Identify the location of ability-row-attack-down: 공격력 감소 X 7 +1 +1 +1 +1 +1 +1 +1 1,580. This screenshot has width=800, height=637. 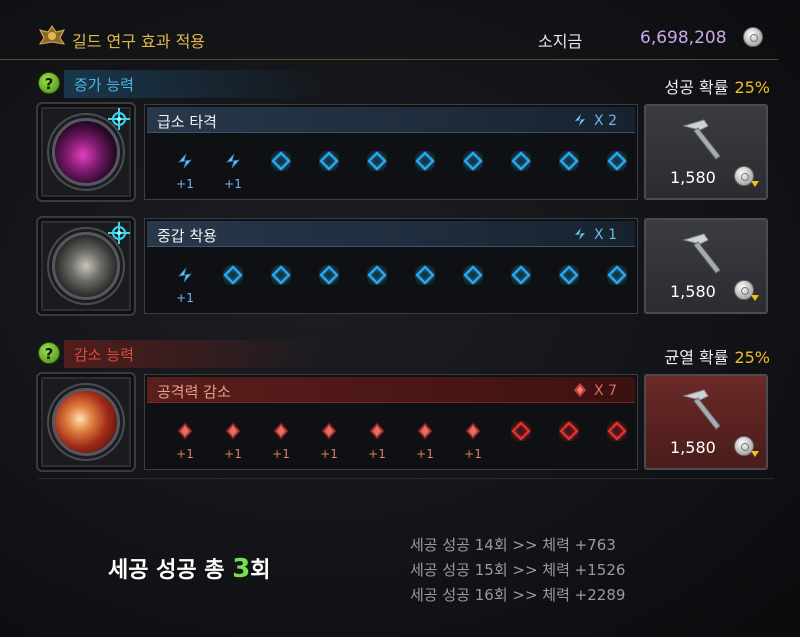
(403, 422).